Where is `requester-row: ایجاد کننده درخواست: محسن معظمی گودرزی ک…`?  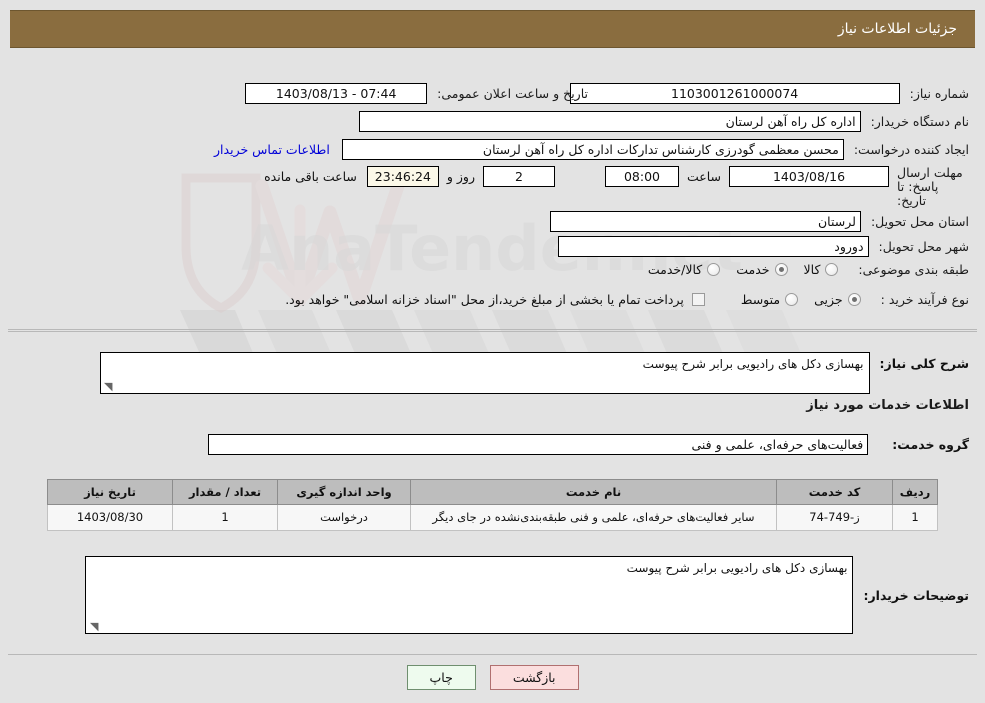 requester-row: ایجاد کننده درخواست: محسن معظمی گودرزی ک… is located at coordinates (591, 149).